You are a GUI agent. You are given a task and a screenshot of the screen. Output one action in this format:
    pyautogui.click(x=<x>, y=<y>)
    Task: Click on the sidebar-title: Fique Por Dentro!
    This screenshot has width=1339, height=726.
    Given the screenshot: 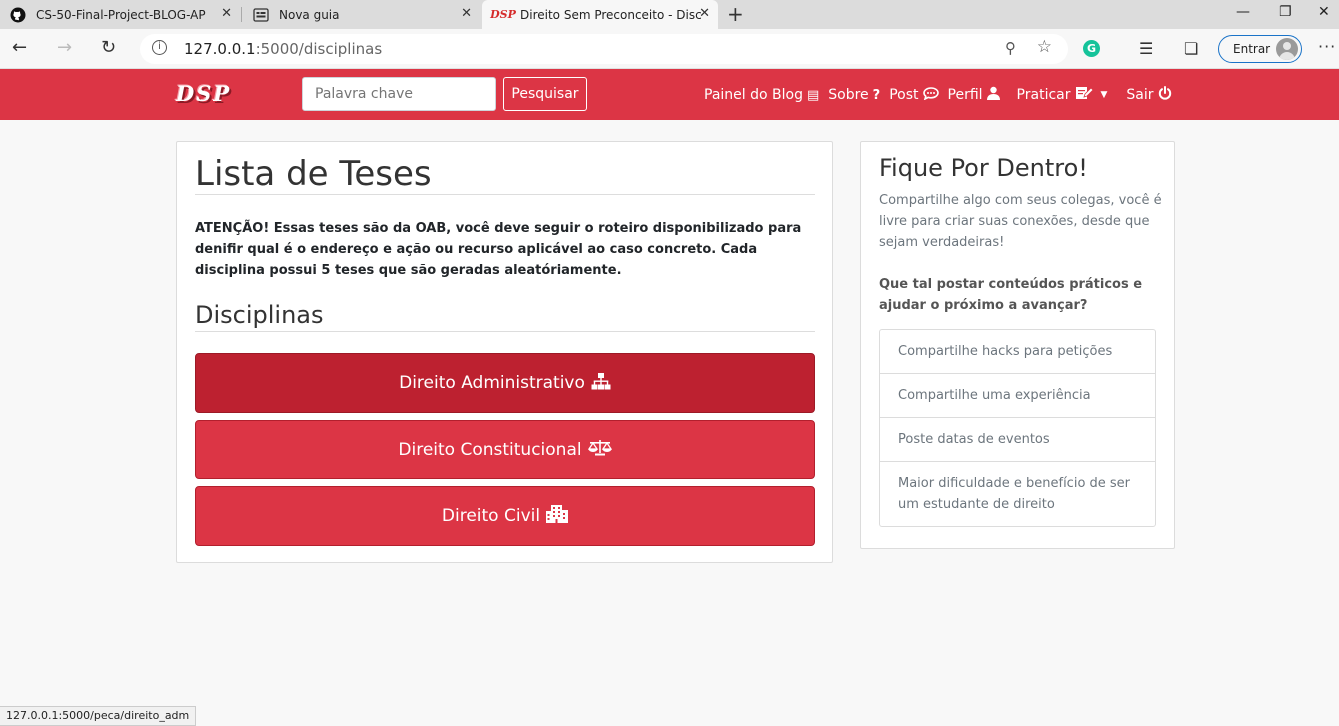 What is the action you would take?
    pyautogui.click(x=983, y=168)
    